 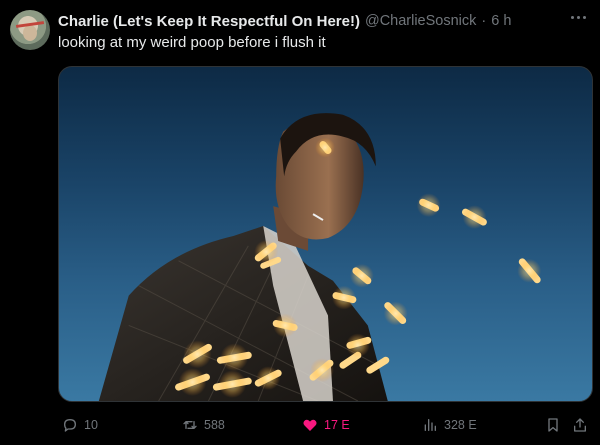 What do you see at coordinates (578, 17) in the screenshot?
I see `more-dots-icon` at bounding box center [578, 17].